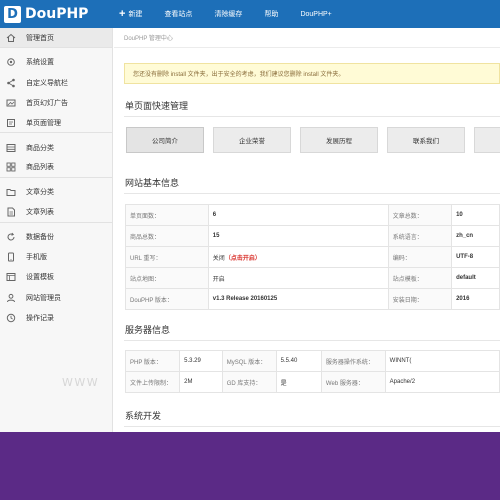 The height and width of the screenshot is (500, 500). I want to click on douphp-plus-link: DouPHP+, so click(315, 14).